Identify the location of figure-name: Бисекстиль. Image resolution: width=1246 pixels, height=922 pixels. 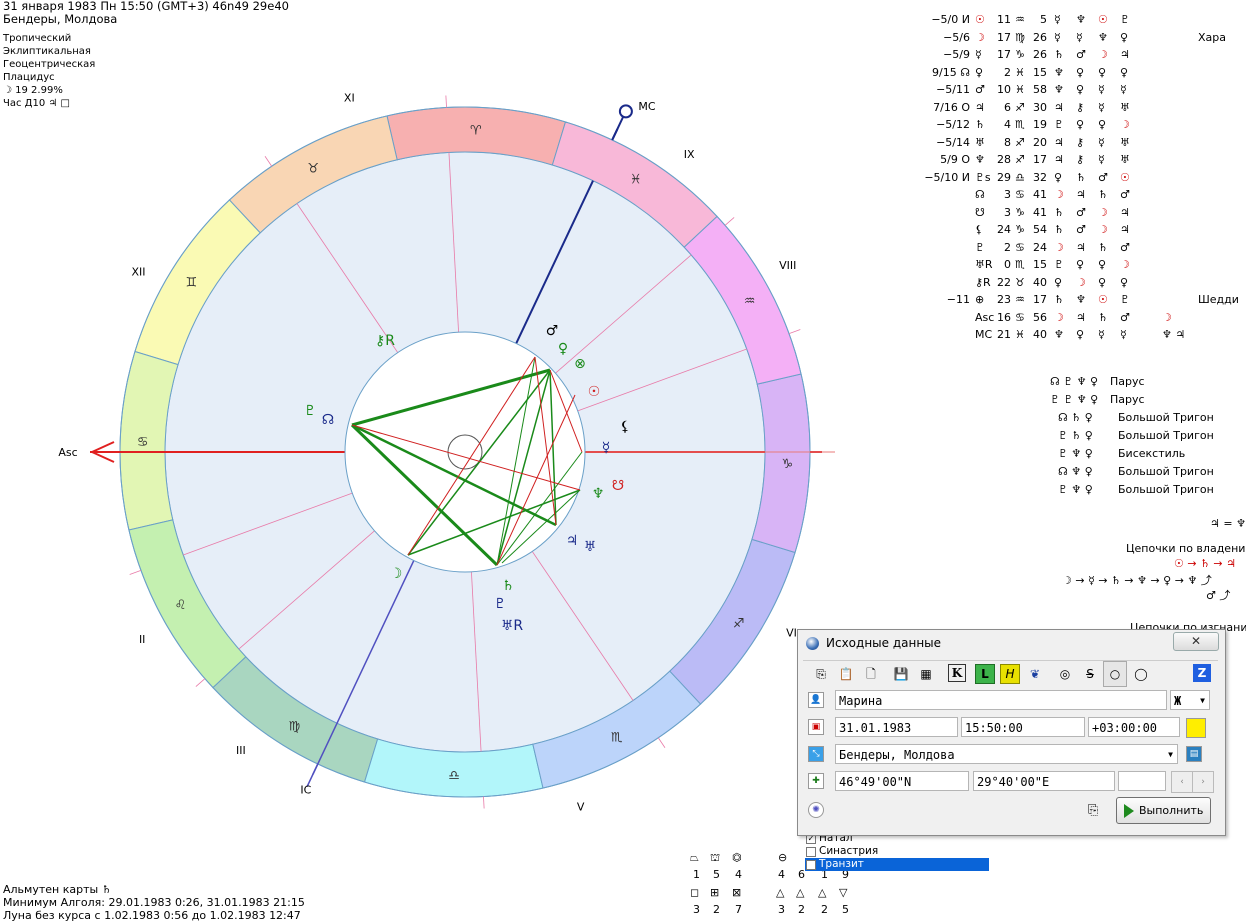
(1152, 453).